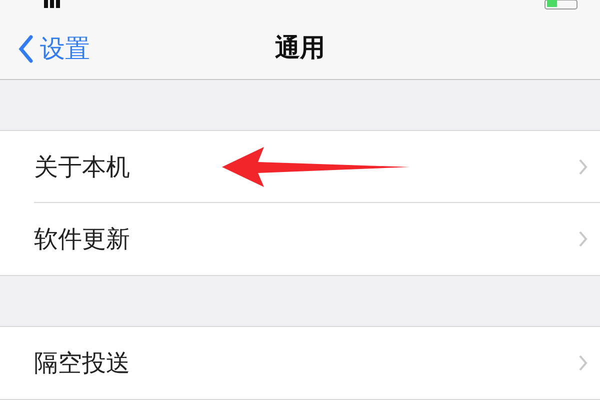 The height and width of the screenshot is (400, 600). I want to click on row-label: 隔空投送, so click(82, 364).